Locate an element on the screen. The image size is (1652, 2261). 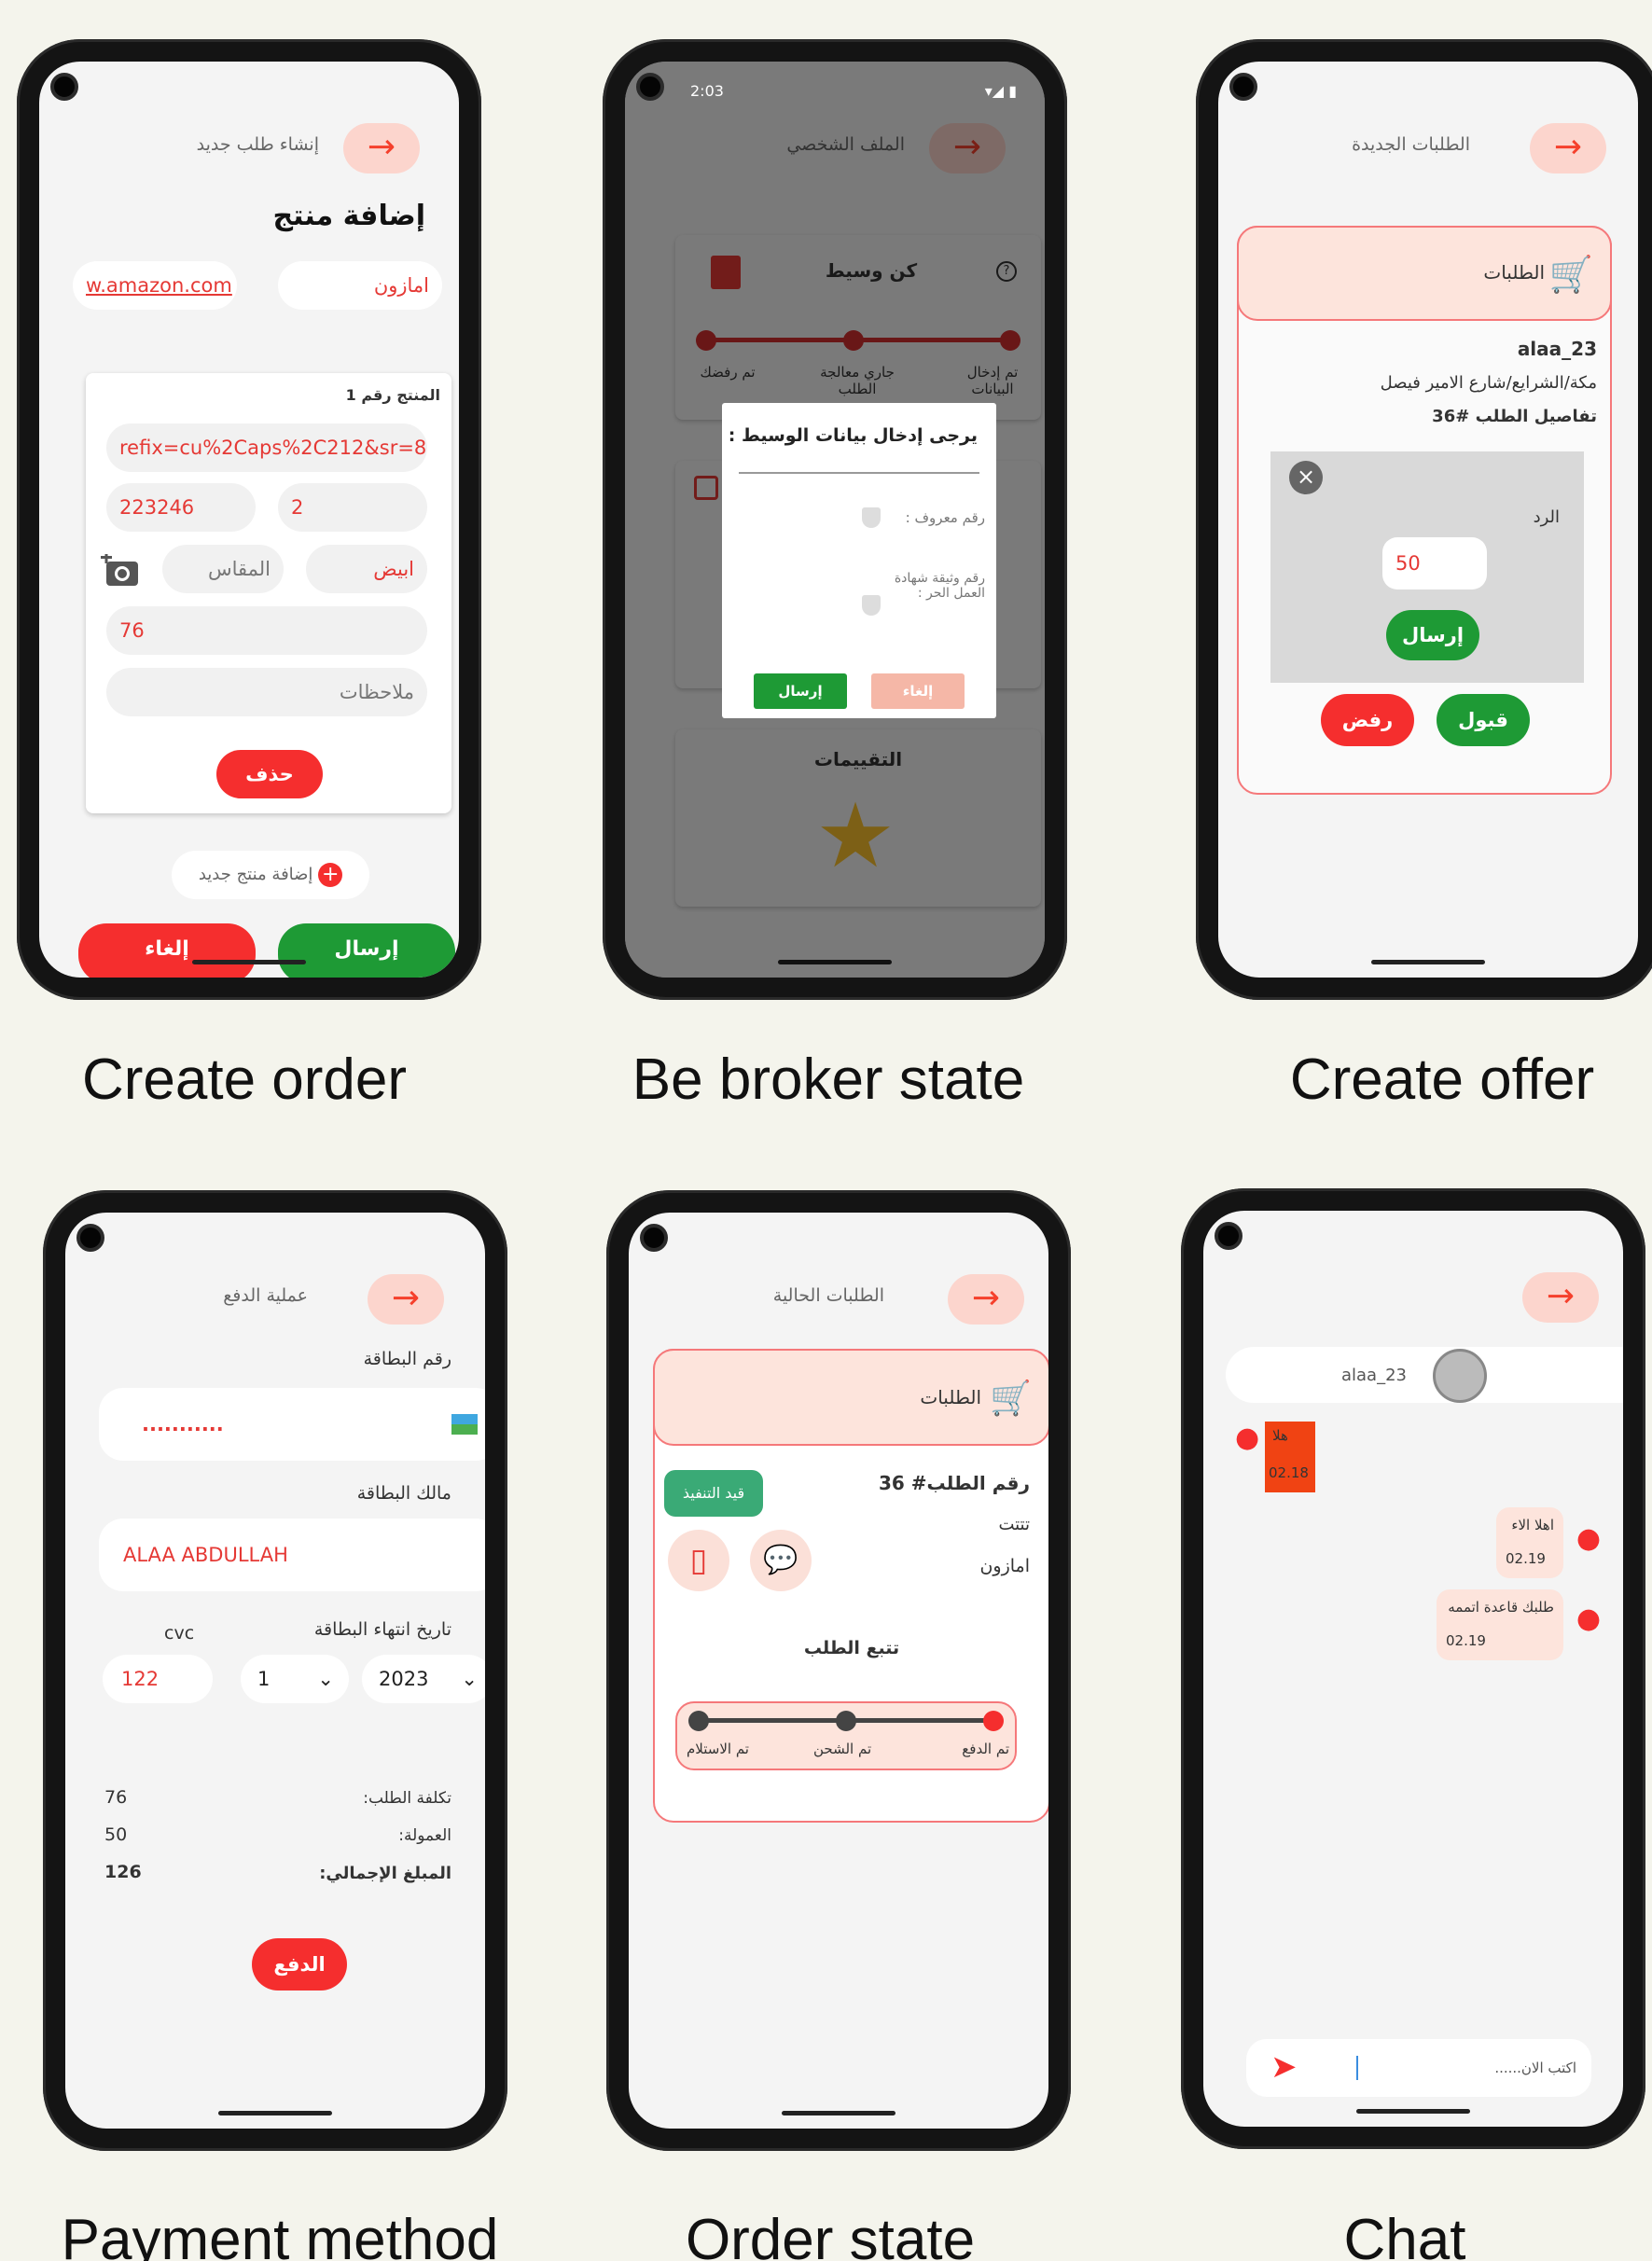
delete-product-button: حذف is located at coordinates (270, 774).